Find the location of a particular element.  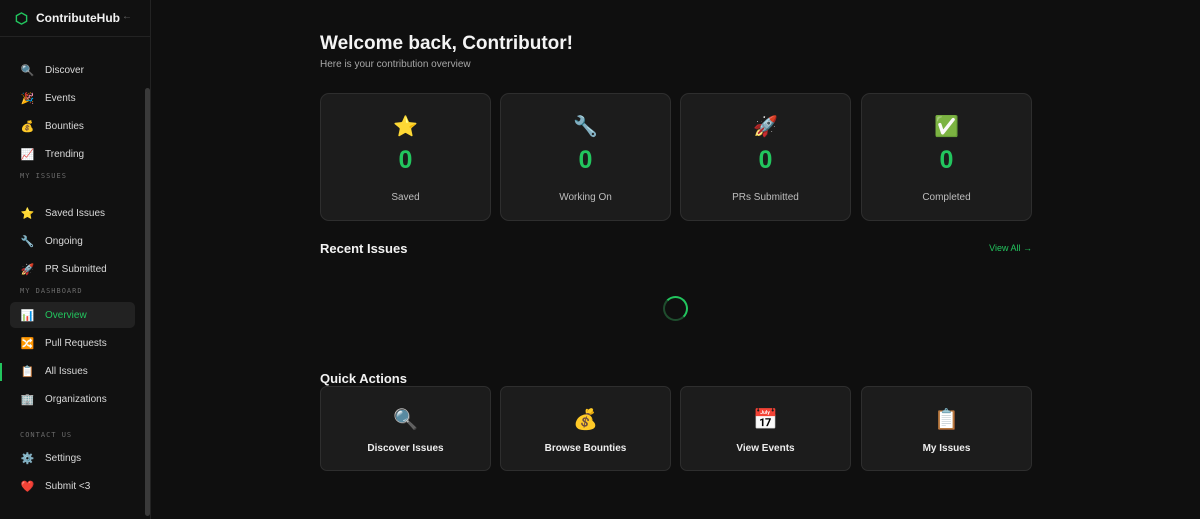

sidebar-item-submit: ❤️ Submit <3 is located at coordinates (72, 486).